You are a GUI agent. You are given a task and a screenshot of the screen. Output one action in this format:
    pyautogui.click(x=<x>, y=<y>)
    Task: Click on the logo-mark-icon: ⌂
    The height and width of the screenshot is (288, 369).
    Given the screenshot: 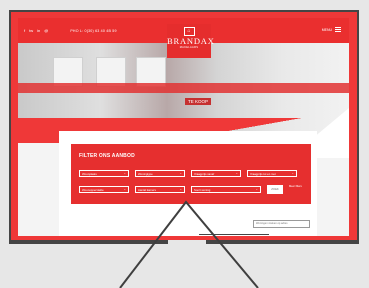 What is the action you would take?
    pyautogui.click(x=189, y=31)
    